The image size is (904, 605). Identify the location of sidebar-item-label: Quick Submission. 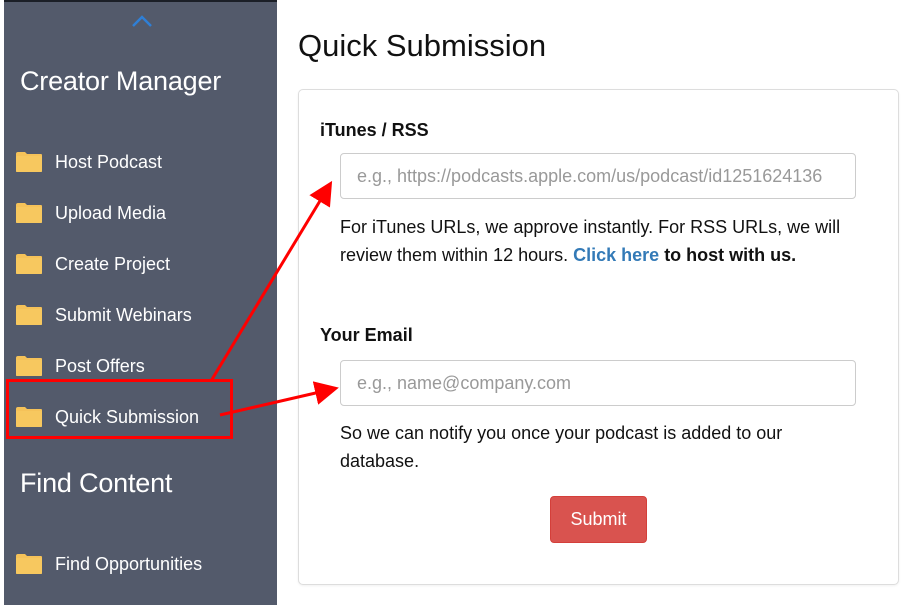
(127, 416).